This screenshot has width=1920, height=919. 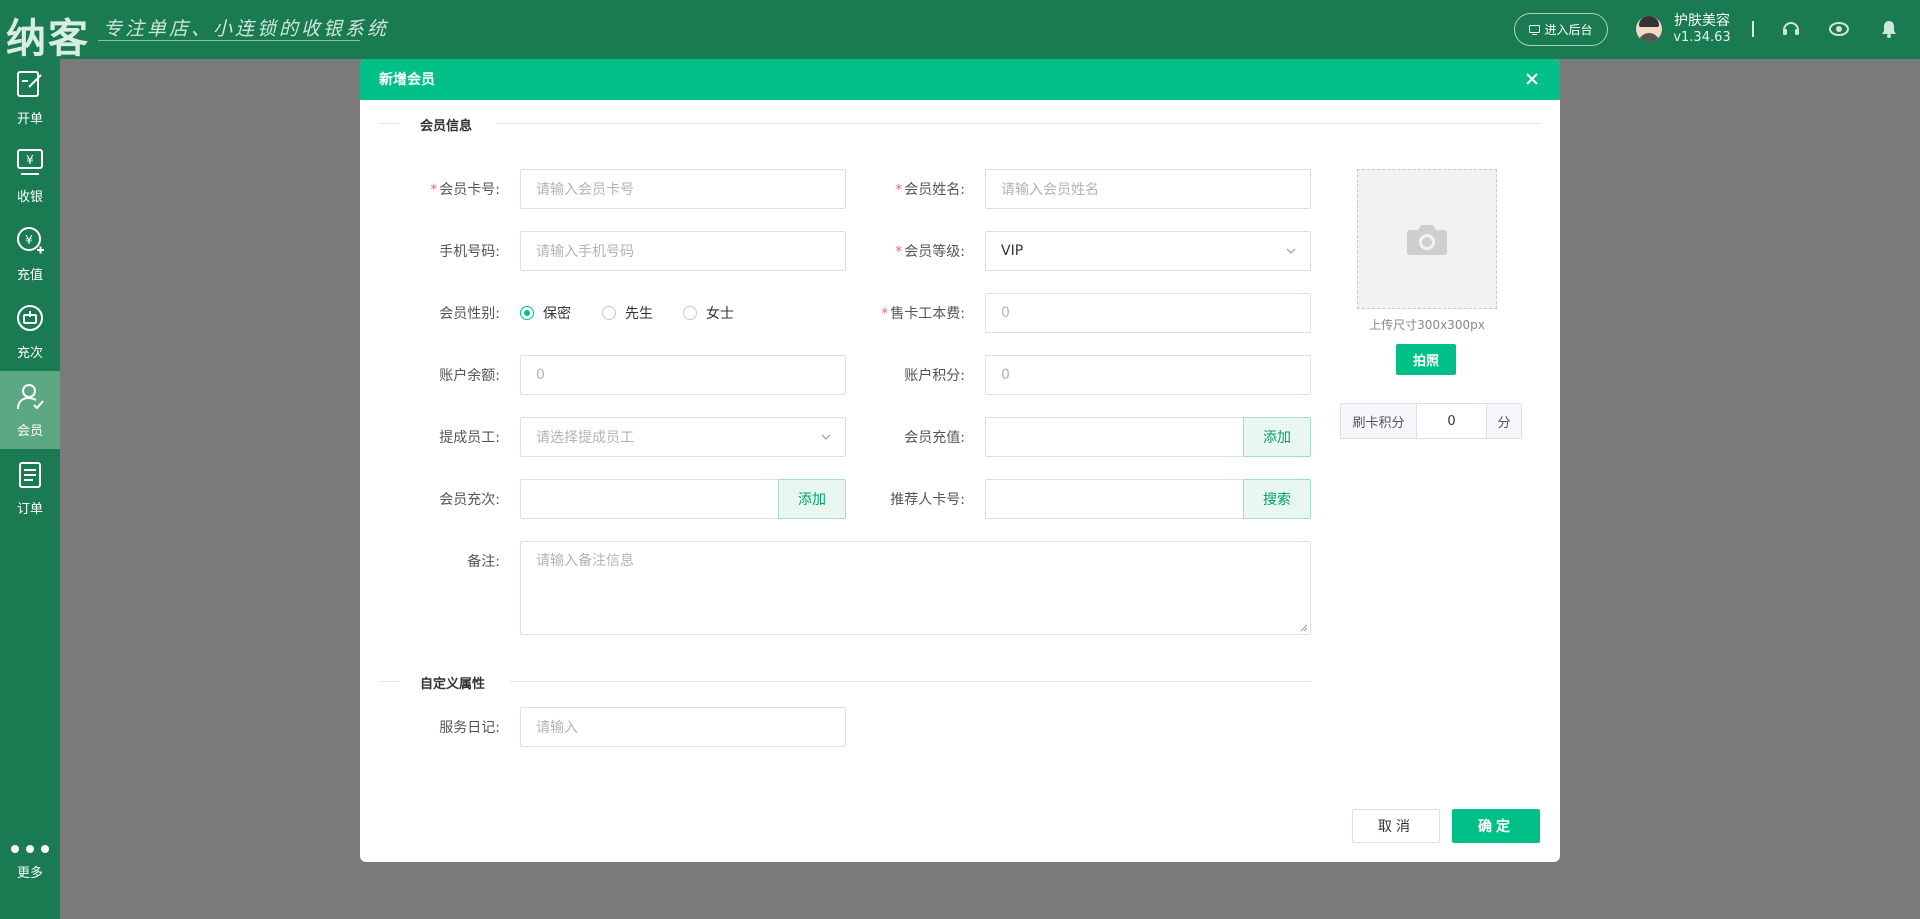 What do you see at coordinates (29, 873) in the screenshot?
I see `sidebar-more-label: 更多` at bounding box center [29, 873].